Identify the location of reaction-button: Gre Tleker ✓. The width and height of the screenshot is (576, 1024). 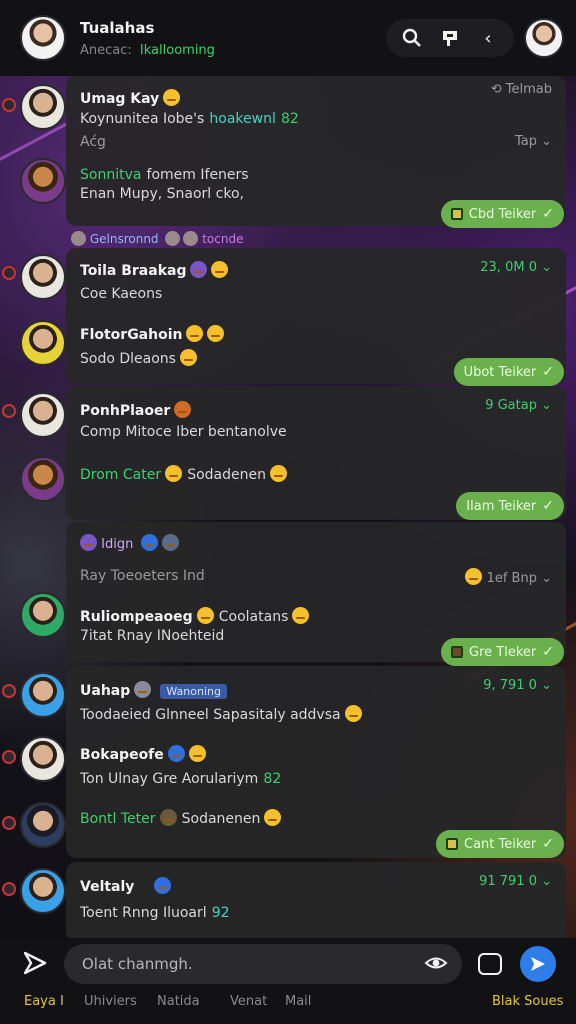
(502, 652).